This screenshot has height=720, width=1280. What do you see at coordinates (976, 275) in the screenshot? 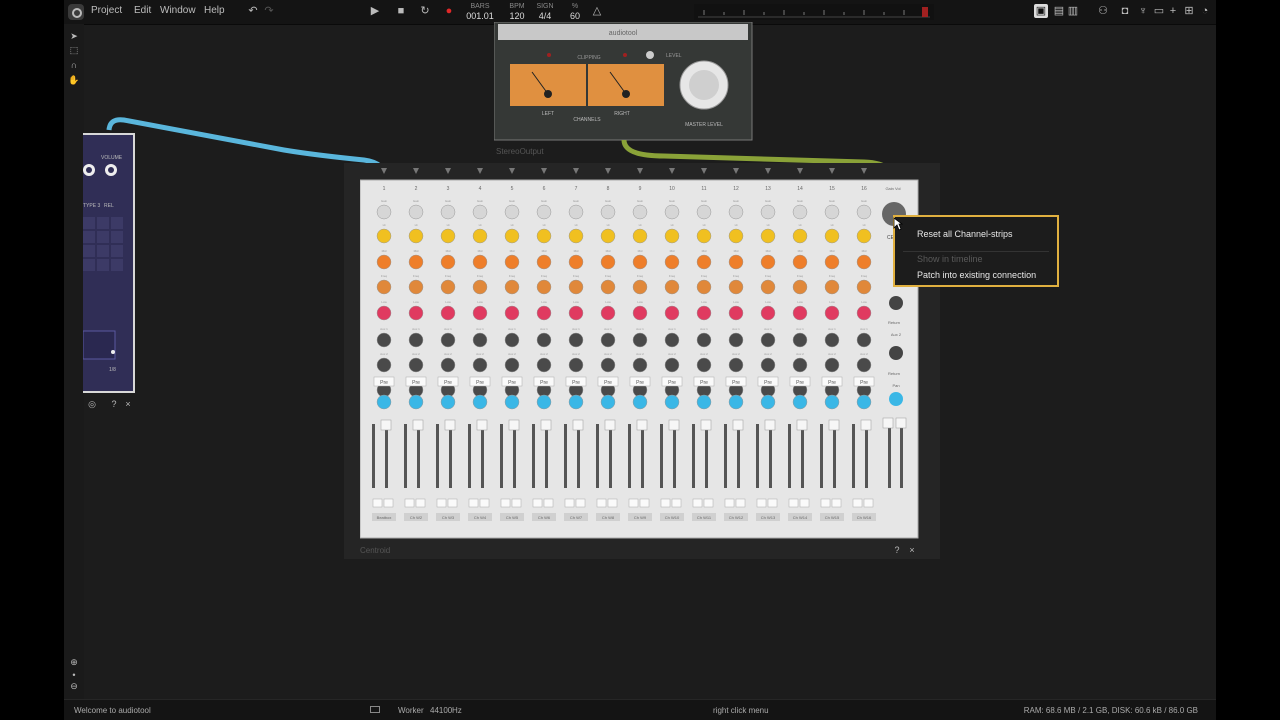
I see `menu-item-patch-into-connection: Patch into existing connection` at bounding box center [976, 275].